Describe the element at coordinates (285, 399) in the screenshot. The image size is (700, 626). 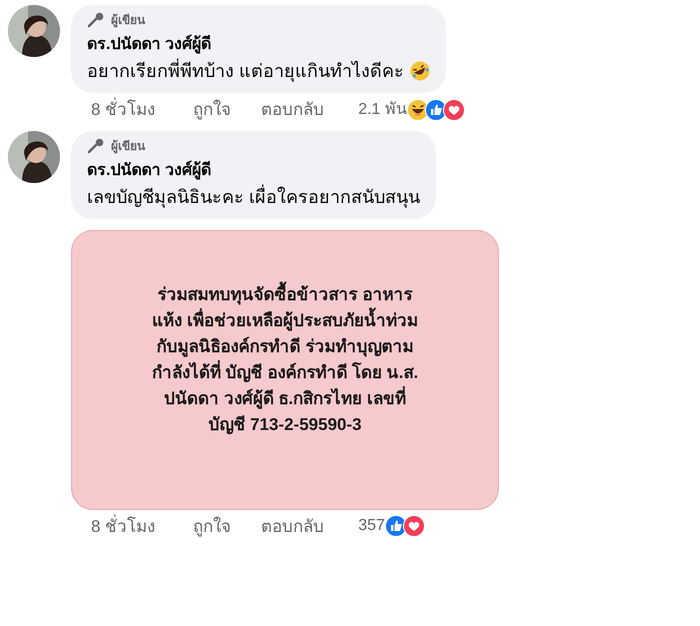
I see `image-text-line: ปนัดดา วงศ์ผู้ดี ธ.กสิกรไทย เลขที่` at that location.